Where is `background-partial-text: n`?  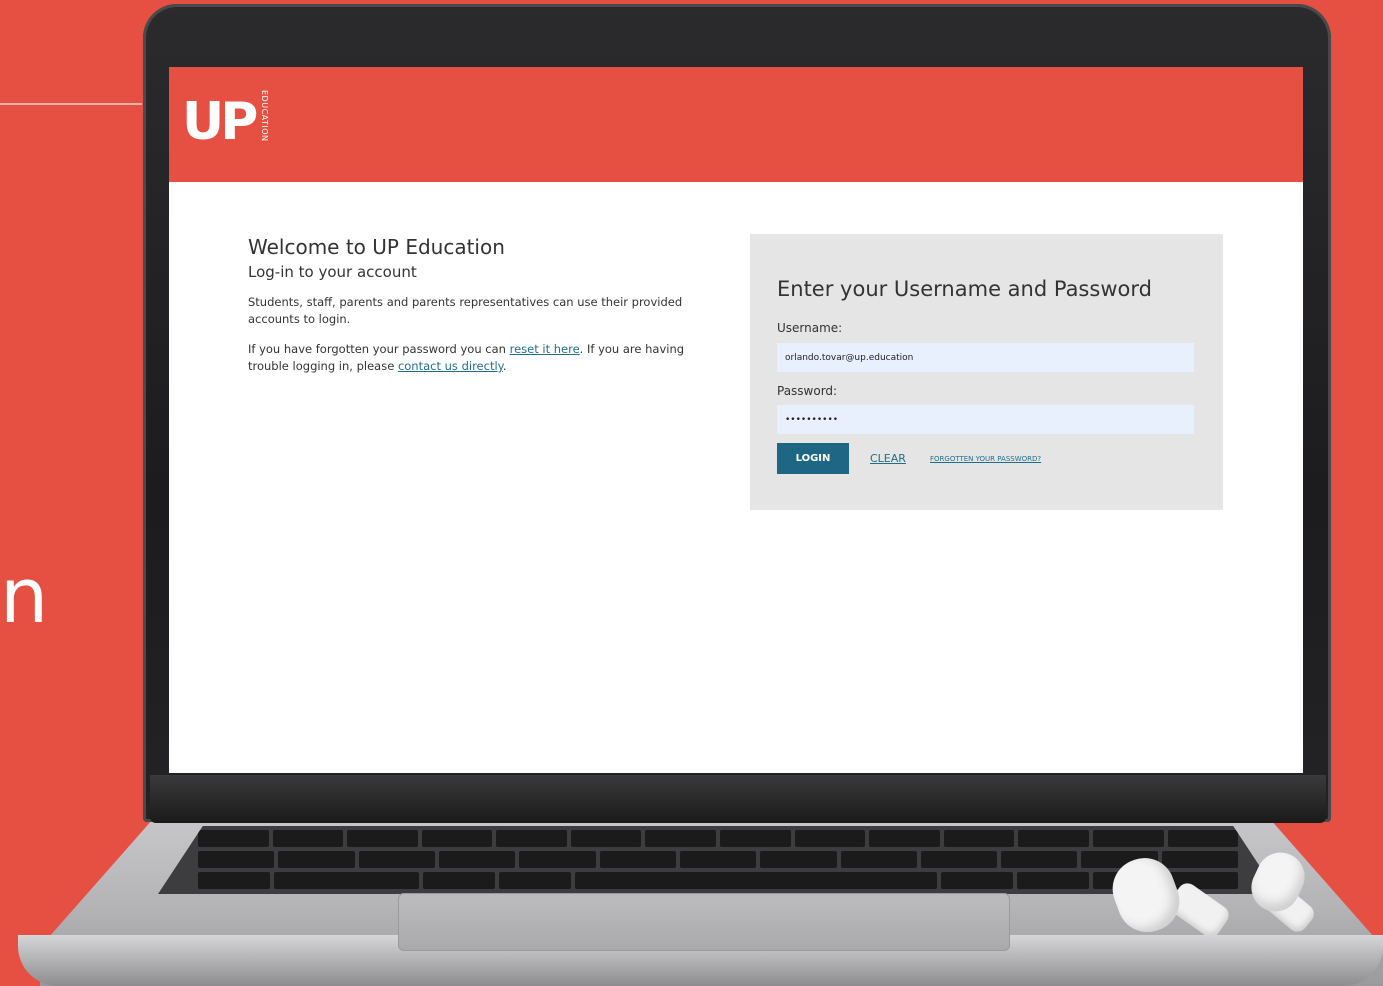
background-partial-text: n is located at coordinates (24, 595).